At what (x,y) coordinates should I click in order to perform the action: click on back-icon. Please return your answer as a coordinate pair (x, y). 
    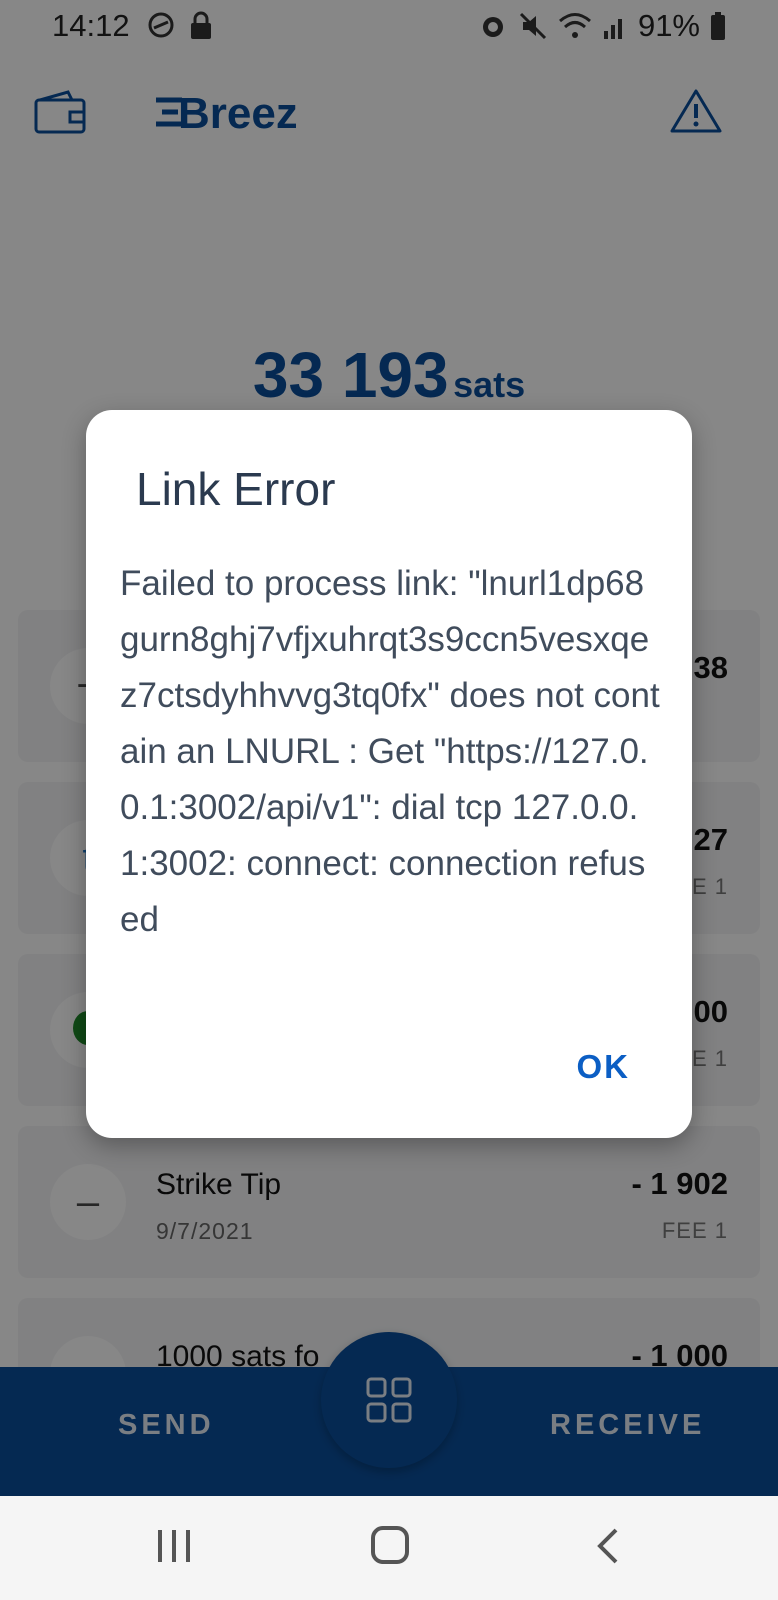
    Looking at the image, I should click on (608, 1546).